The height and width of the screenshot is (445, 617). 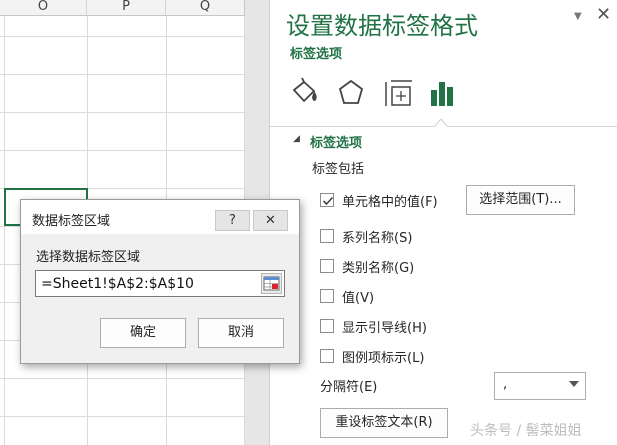 I want to click on watermark: 头条号 / 髻菜姐姐, so click(x=526, y=431).